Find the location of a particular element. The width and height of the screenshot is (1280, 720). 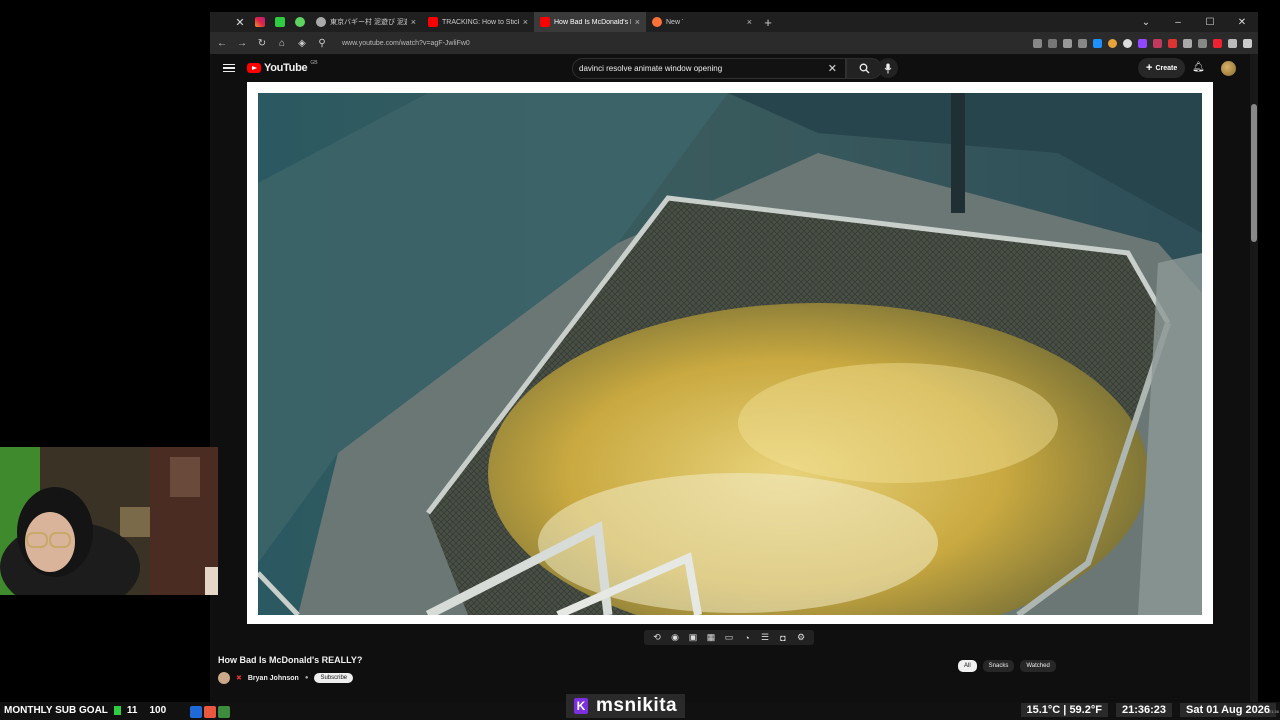

puzzle-icon is located at coordinates (1202, 43).